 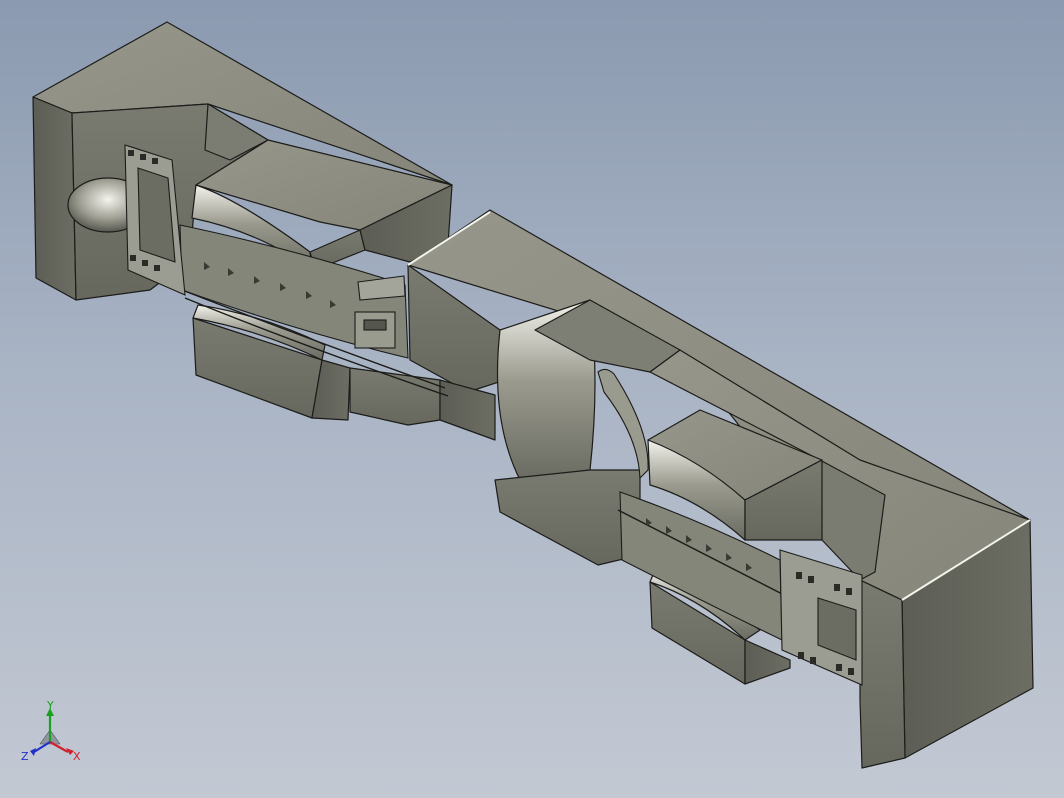 I want to click on triad-x-label: X, so click(x=77, y=756).